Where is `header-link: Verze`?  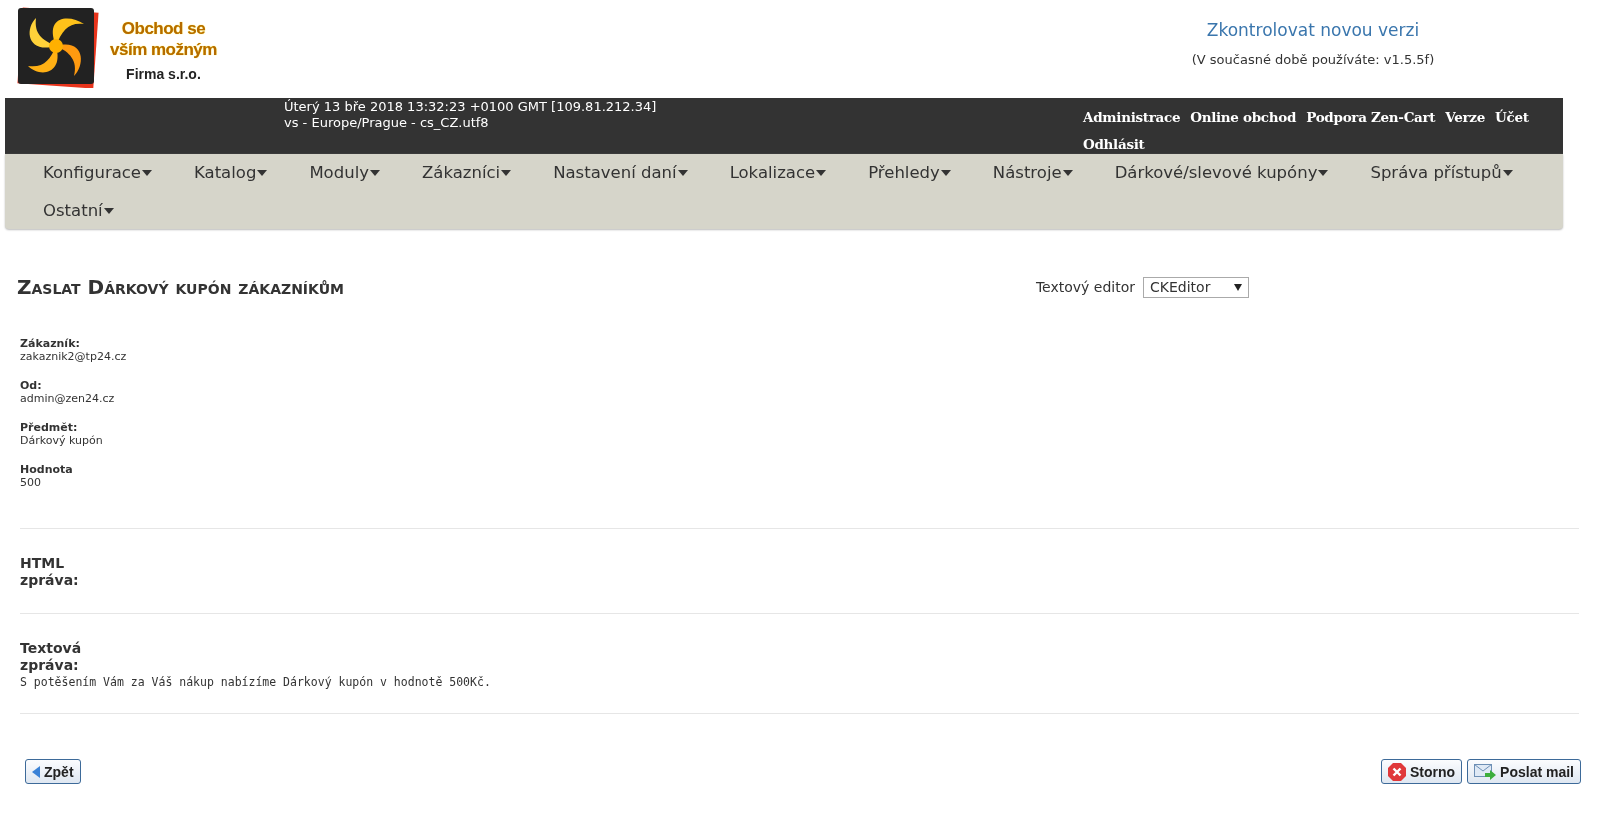
header-link: Verze is located at coordinates (1465, 117).